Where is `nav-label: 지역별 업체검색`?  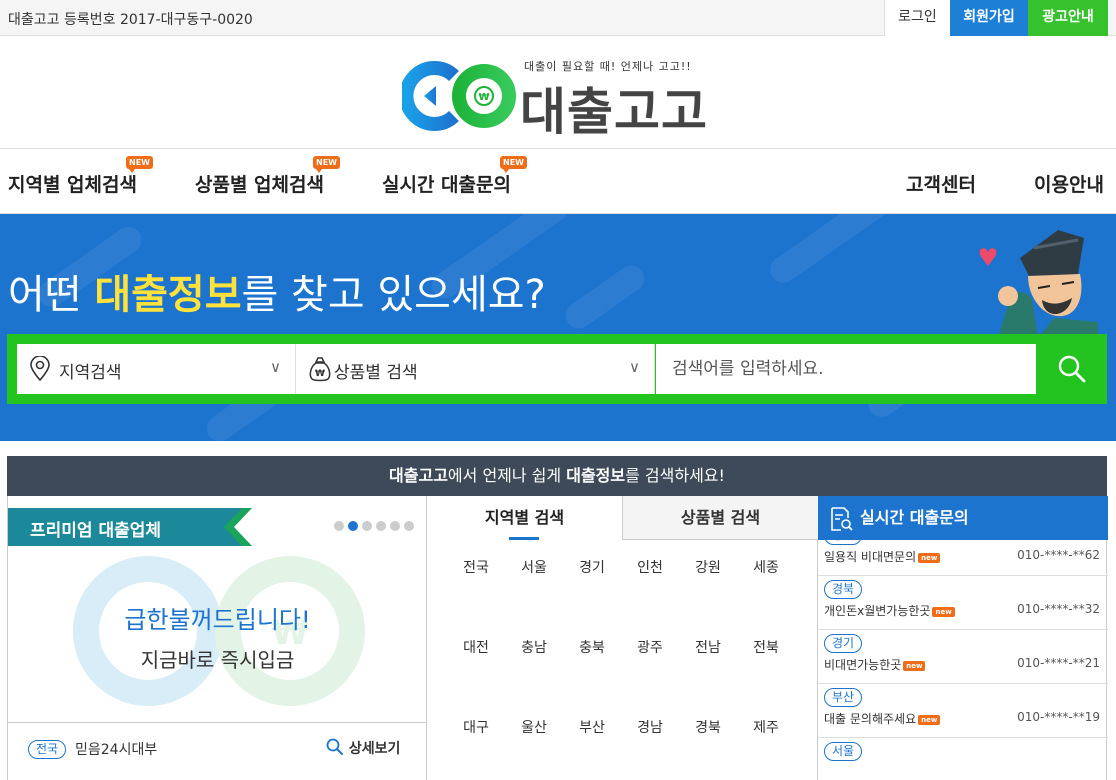
nav-label: 지역별 업체검색 is located at coordinates (72, 185).